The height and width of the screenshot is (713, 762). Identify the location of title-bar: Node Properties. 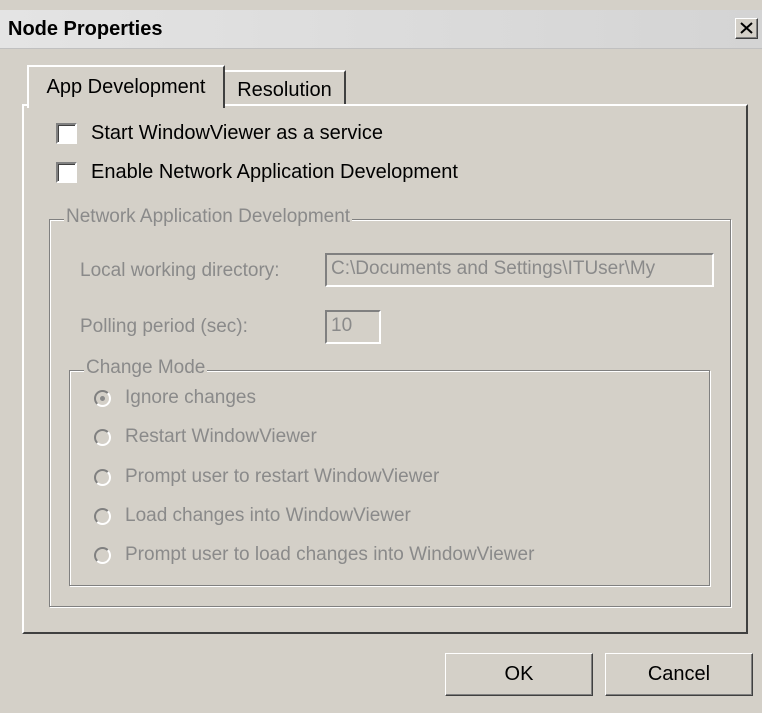
(381, 29).